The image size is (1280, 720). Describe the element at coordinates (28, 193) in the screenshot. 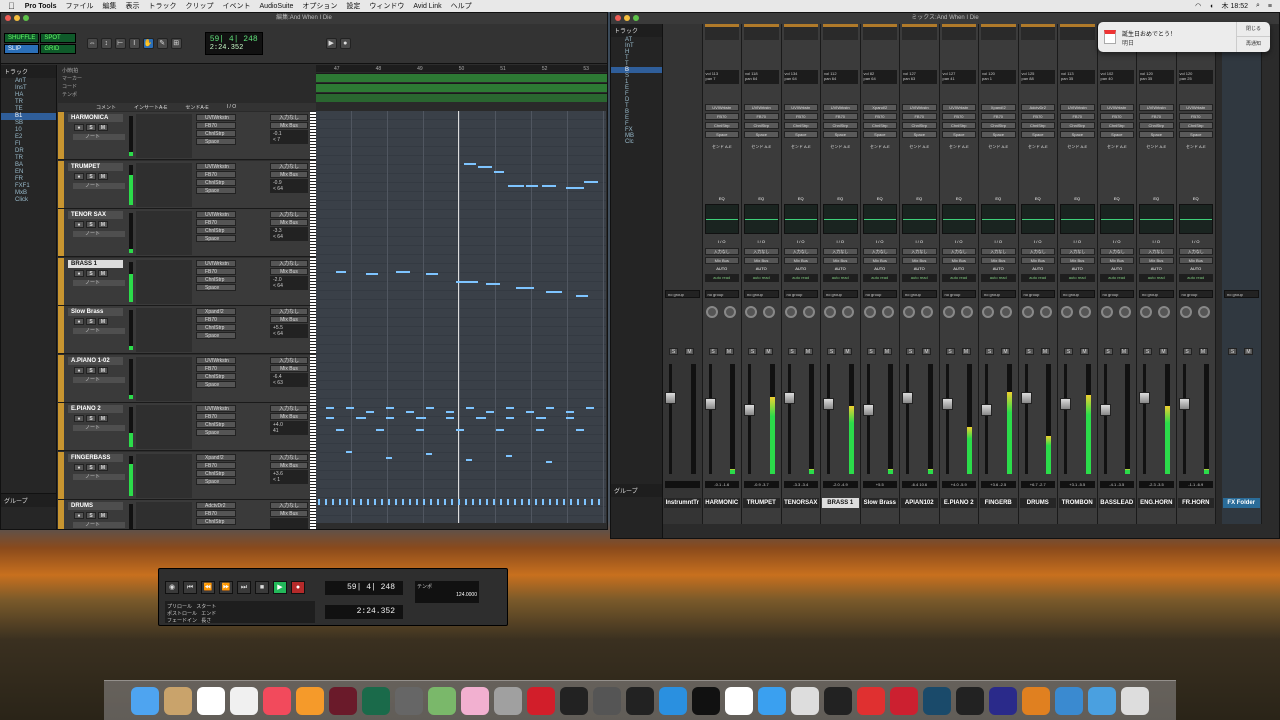

I see `track-list-item: MxB` at that location.